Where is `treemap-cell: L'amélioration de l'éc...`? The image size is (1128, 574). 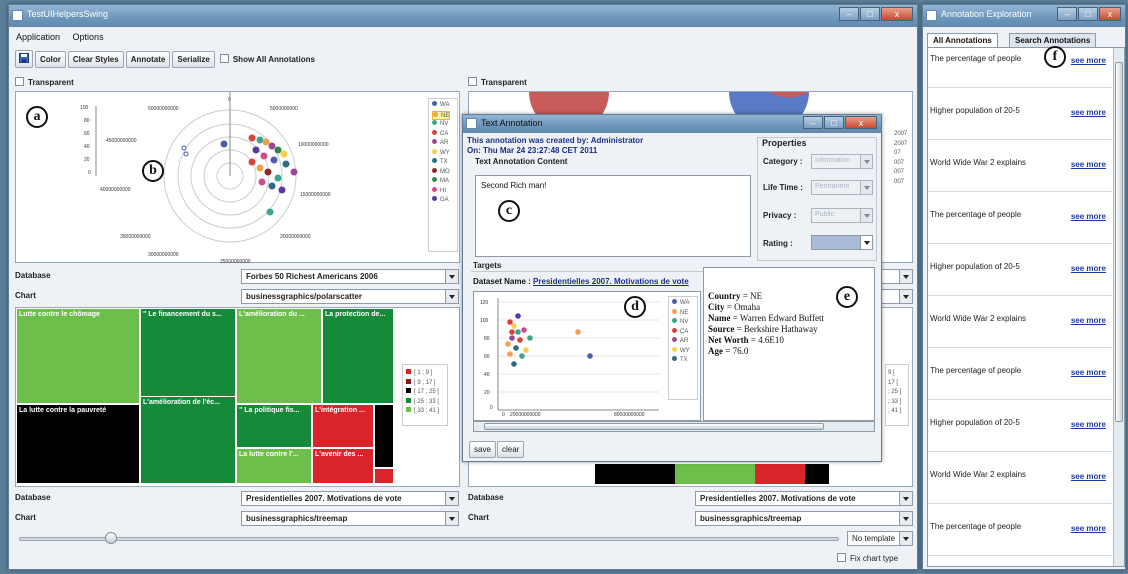 treemap-cell: L'amélioration de l'éc... is located at coordinates (188, 440).